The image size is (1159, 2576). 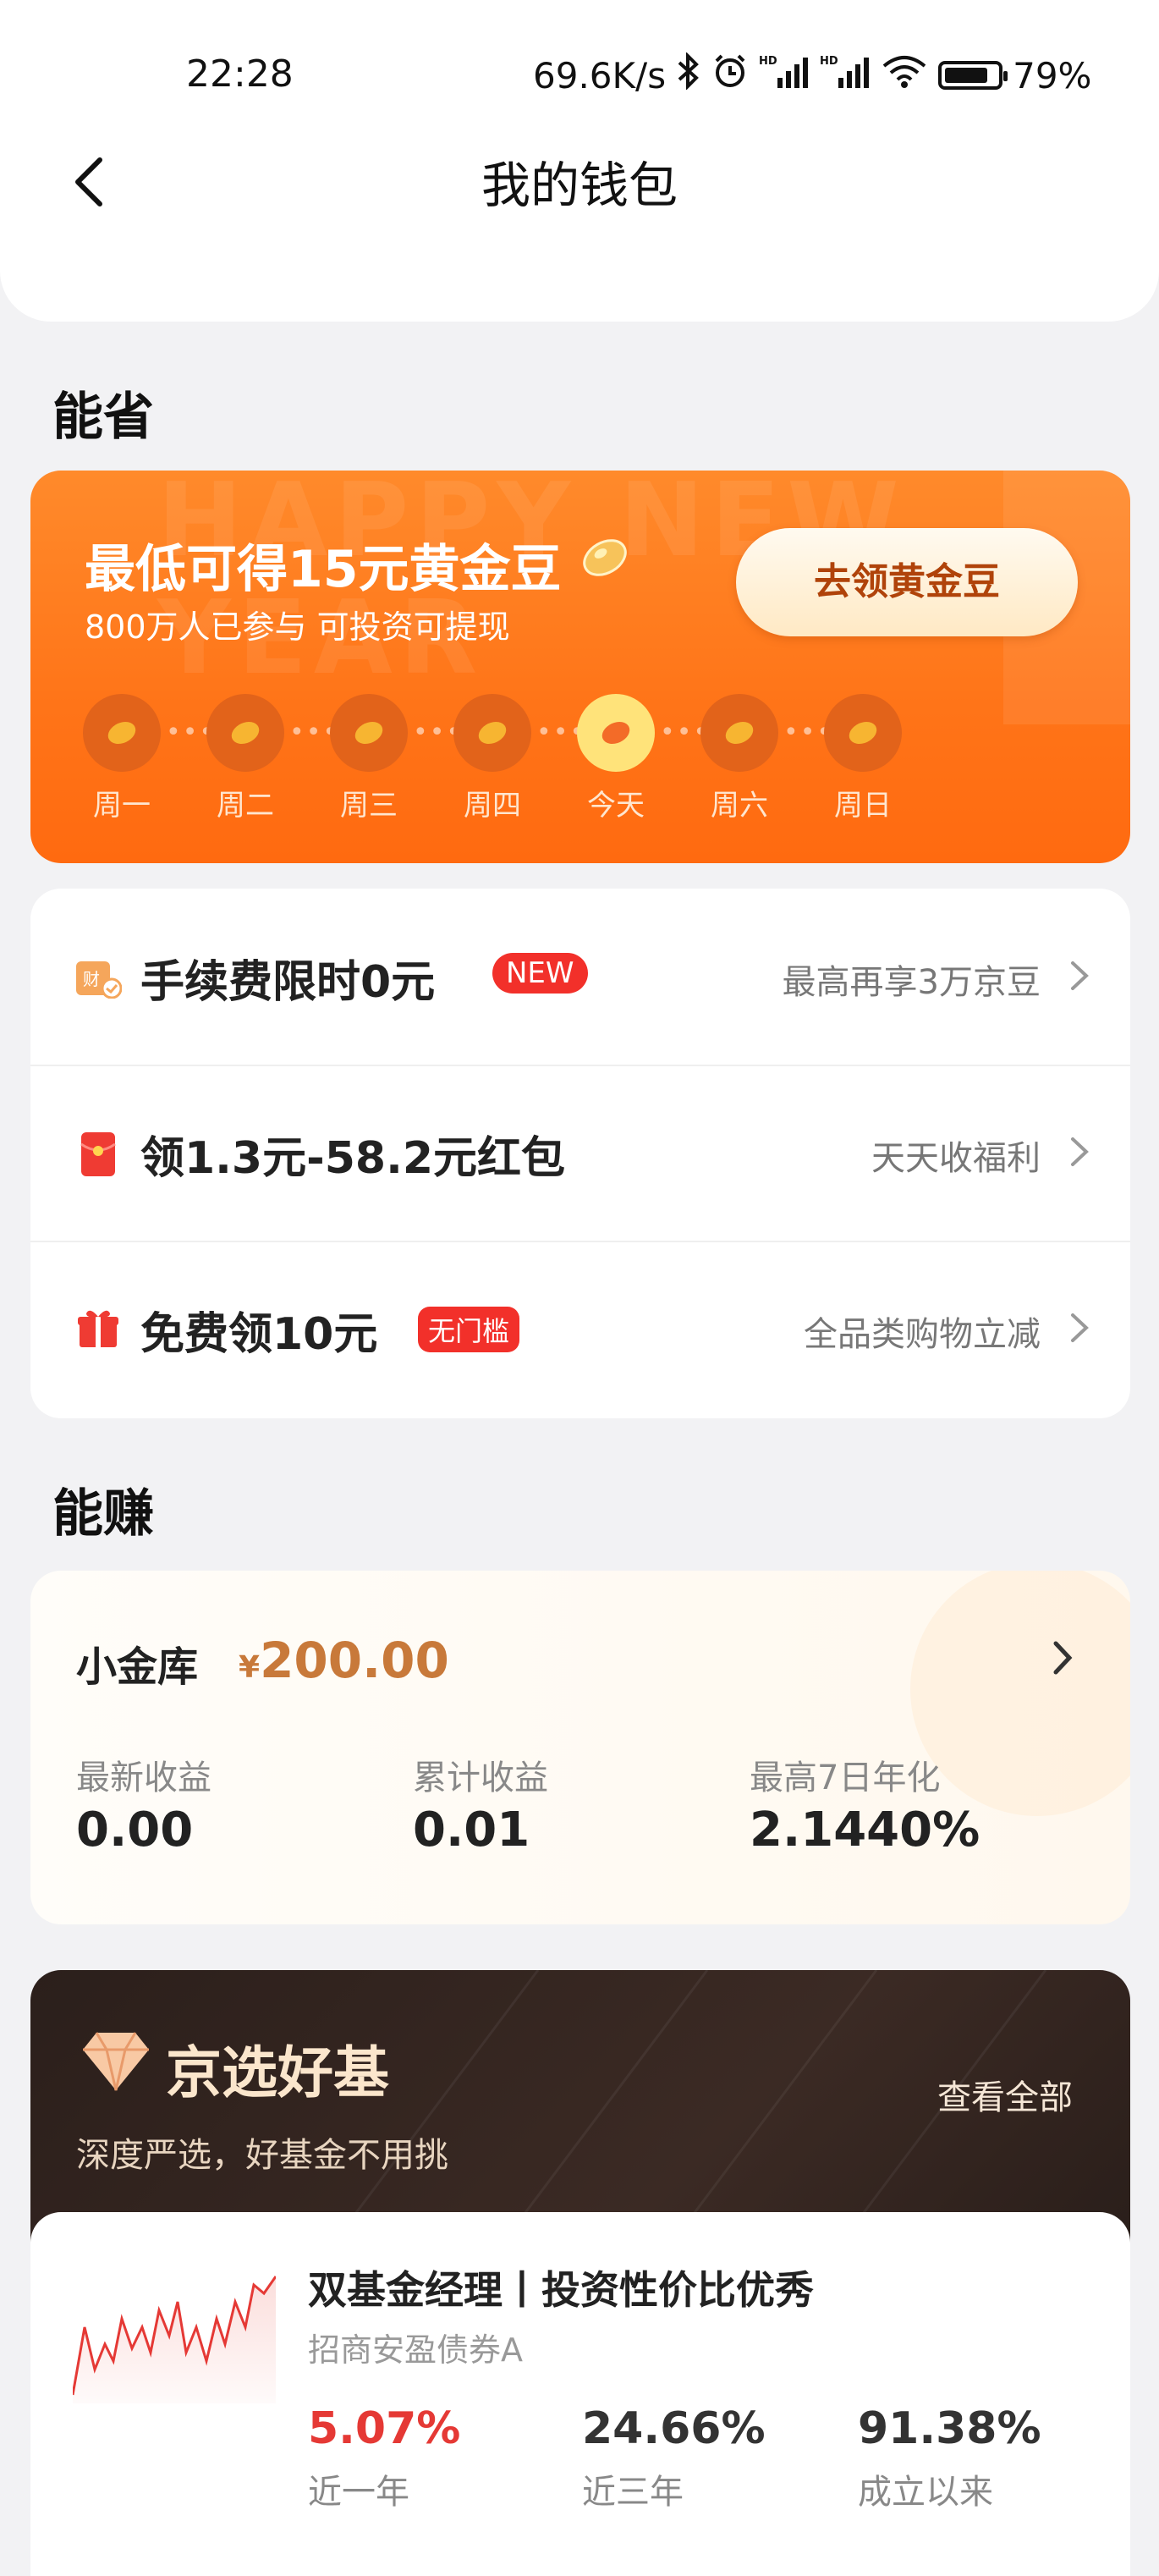 What do you see at coordinates (863, 806) in the screenshot?
I see `day-label: 周日` at bounding box center [863, 806].